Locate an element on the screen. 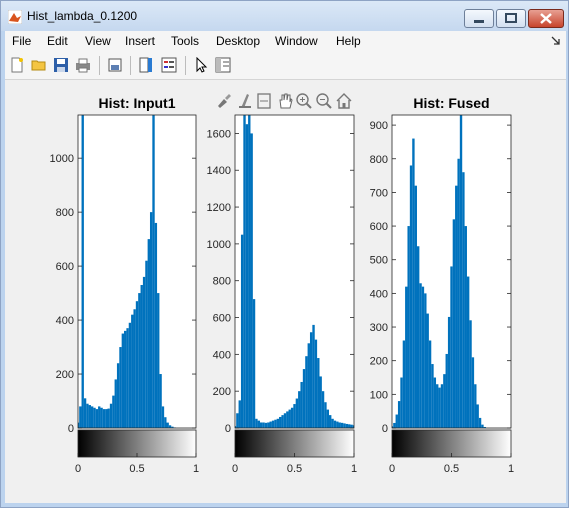  menu-edit: Edit is located at coordinates (57, 41).